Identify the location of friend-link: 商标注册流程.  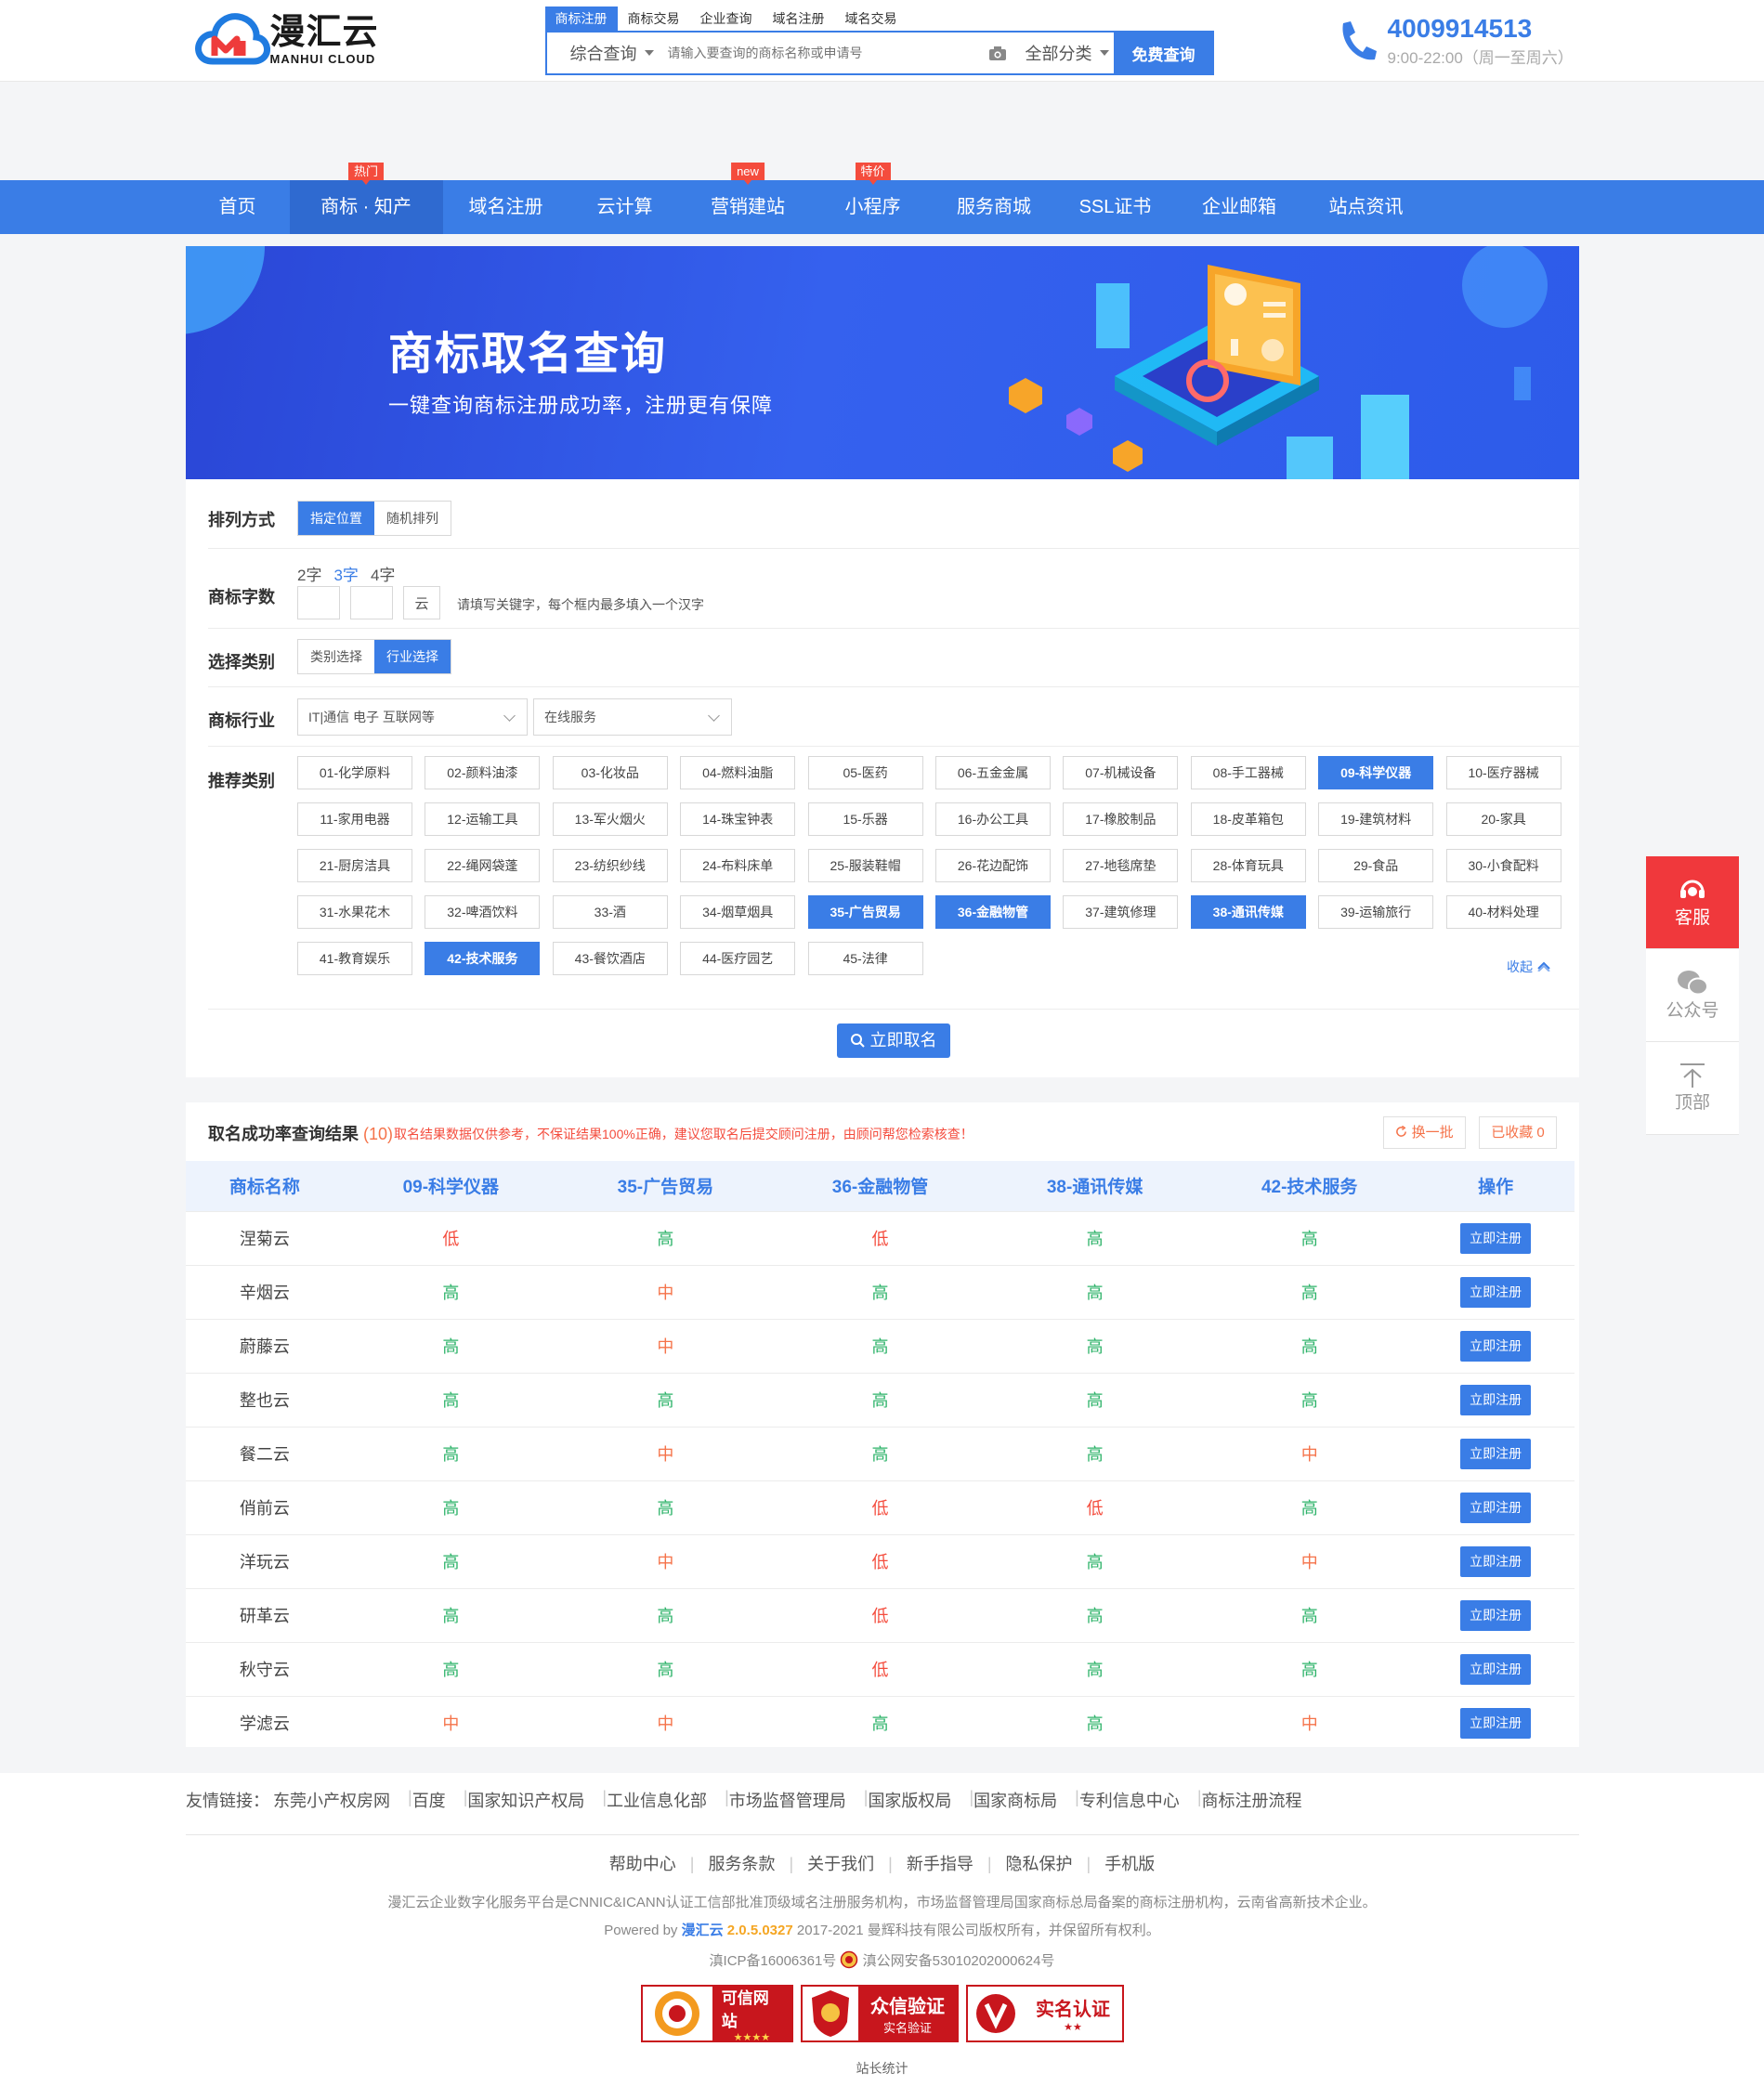
(1252, 1800).